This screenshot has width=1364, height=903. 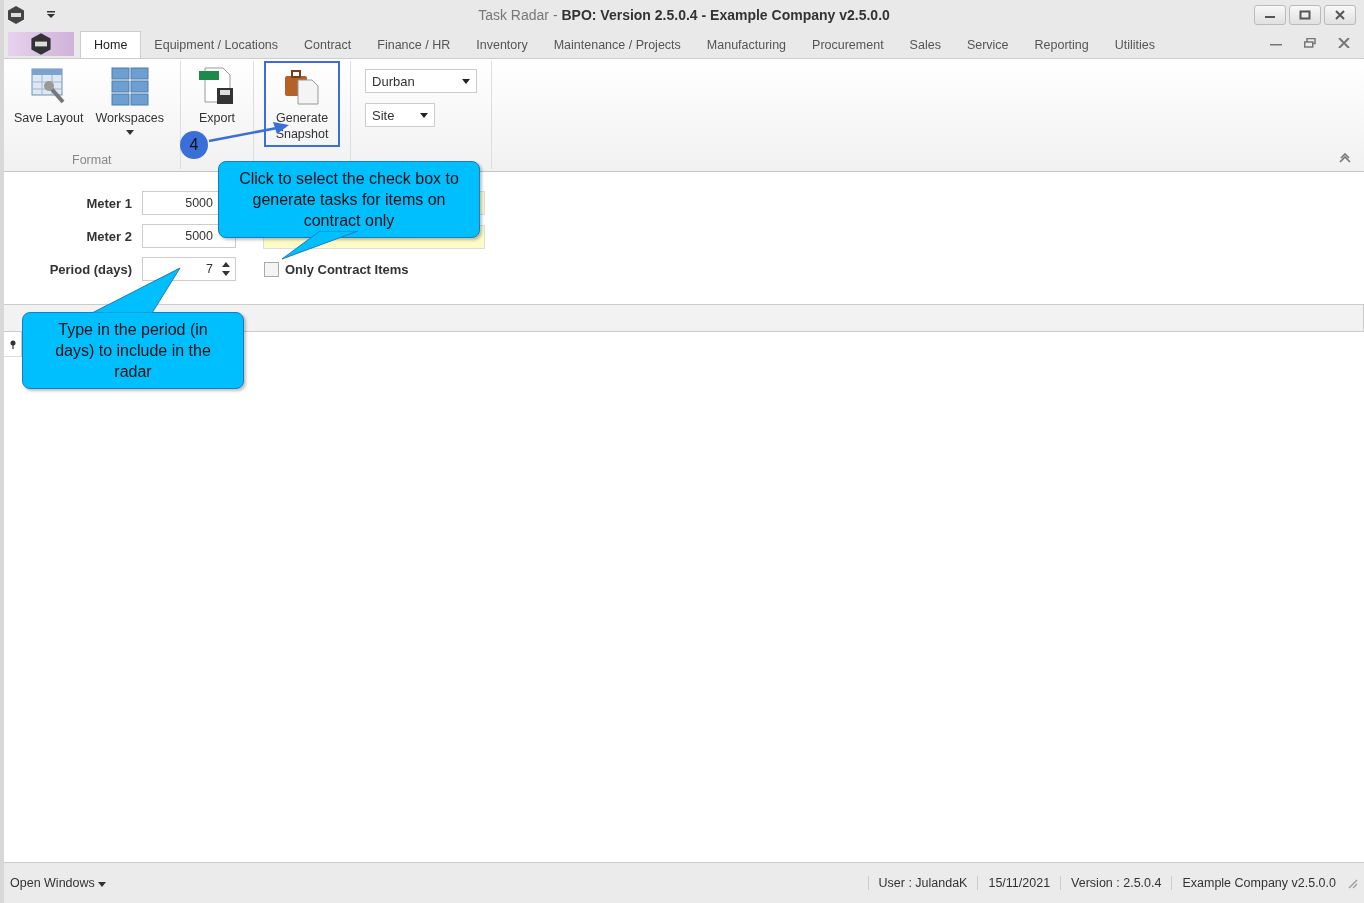 What do you see at coordinates (16, 15) in the screenshot?
I see `app-logo-icon` at bounding box center [16, 15].